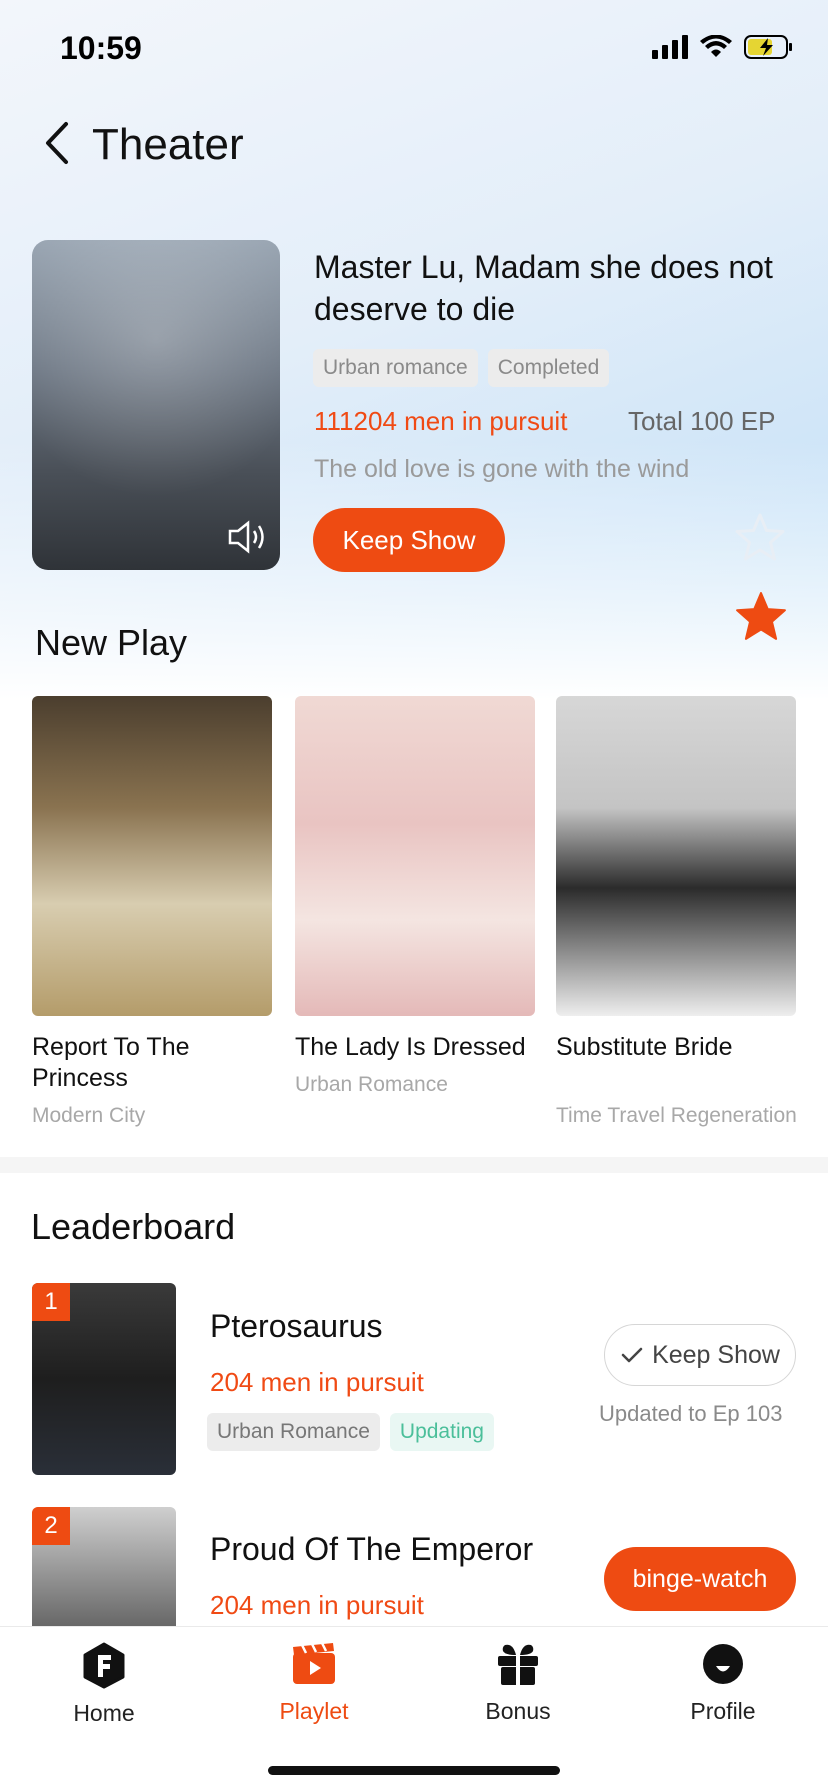 This screenshot has width=828, height=1792. Describe the element at coordinates (133, 1226) in the screenshot. I see `leaderboard-heading: Leaderboard` at that location.